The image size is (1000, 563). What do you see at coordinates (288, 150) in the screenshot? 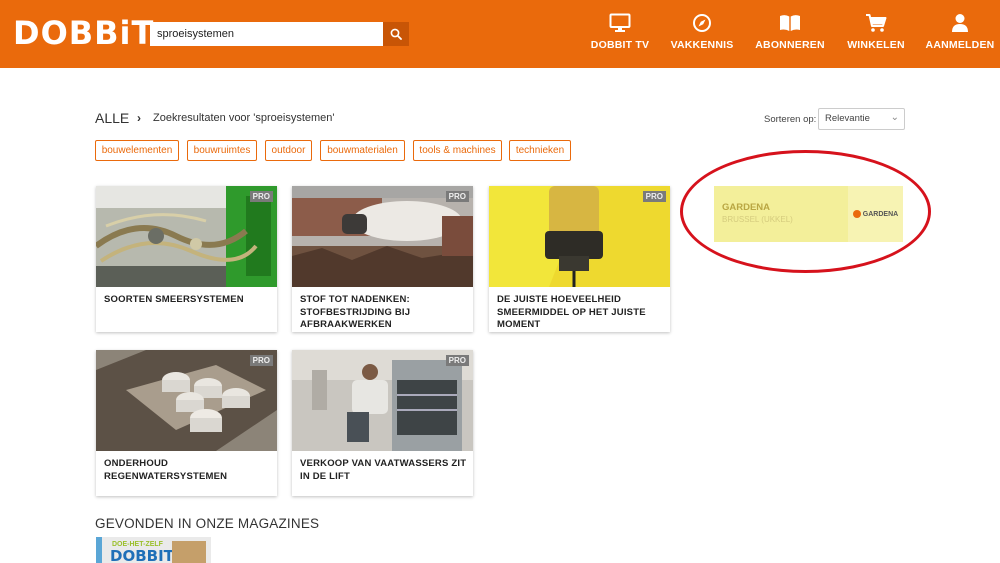
I see `filter-chip-outdoor: outdoor` at bounding box center [288, 150].